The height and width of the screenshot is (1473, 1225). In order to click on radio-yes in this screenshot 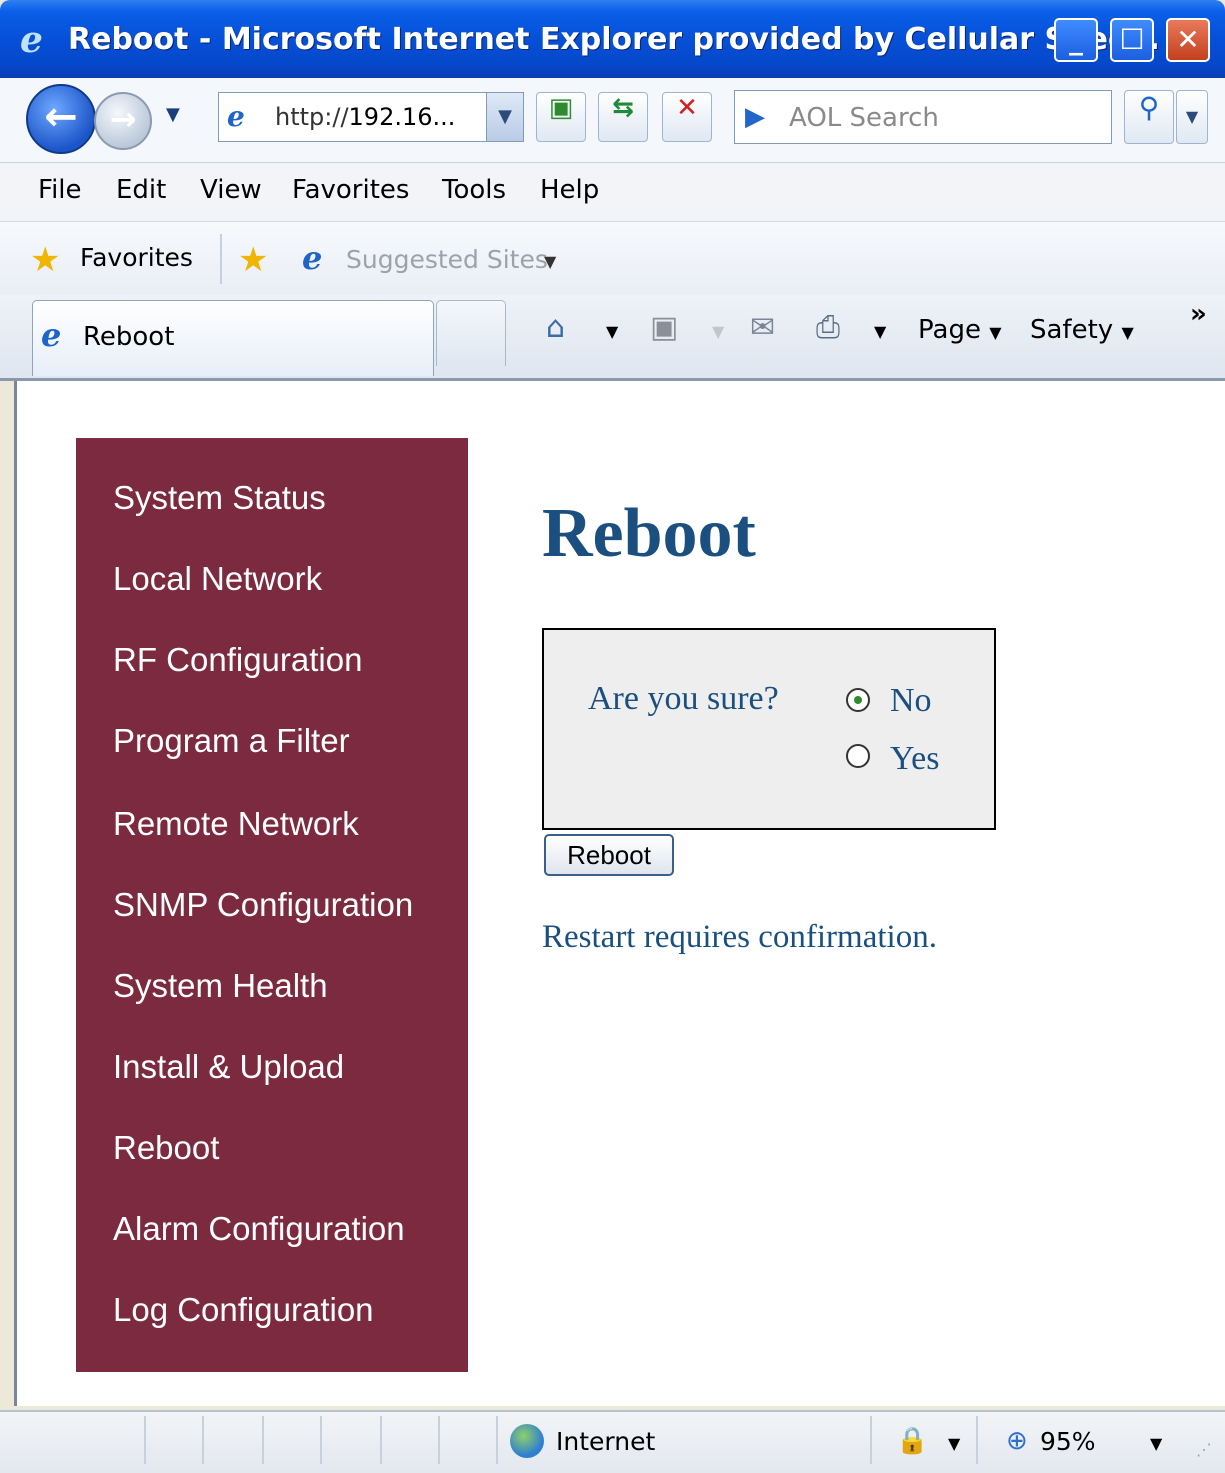, I will do `click(858, 756)`.